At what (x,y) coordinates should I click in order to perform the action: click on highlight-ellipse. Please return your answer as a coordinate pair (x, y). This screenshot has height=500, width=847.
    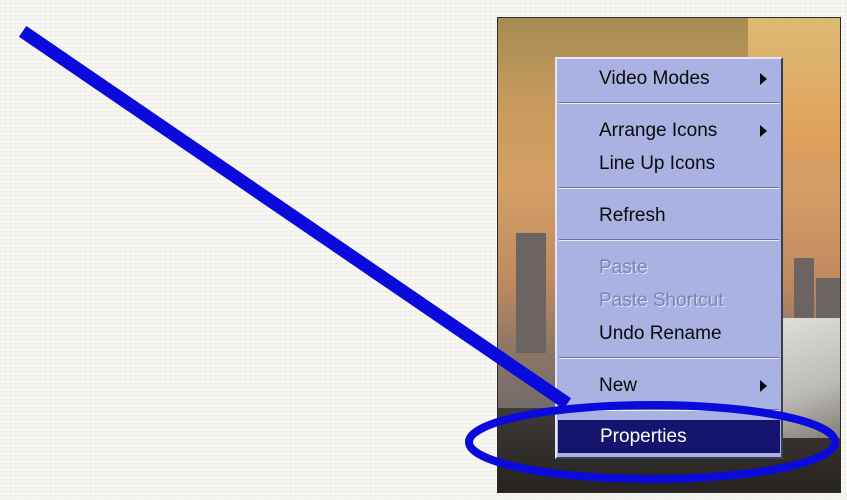
    Looking at the image, I should click on (652, 442).